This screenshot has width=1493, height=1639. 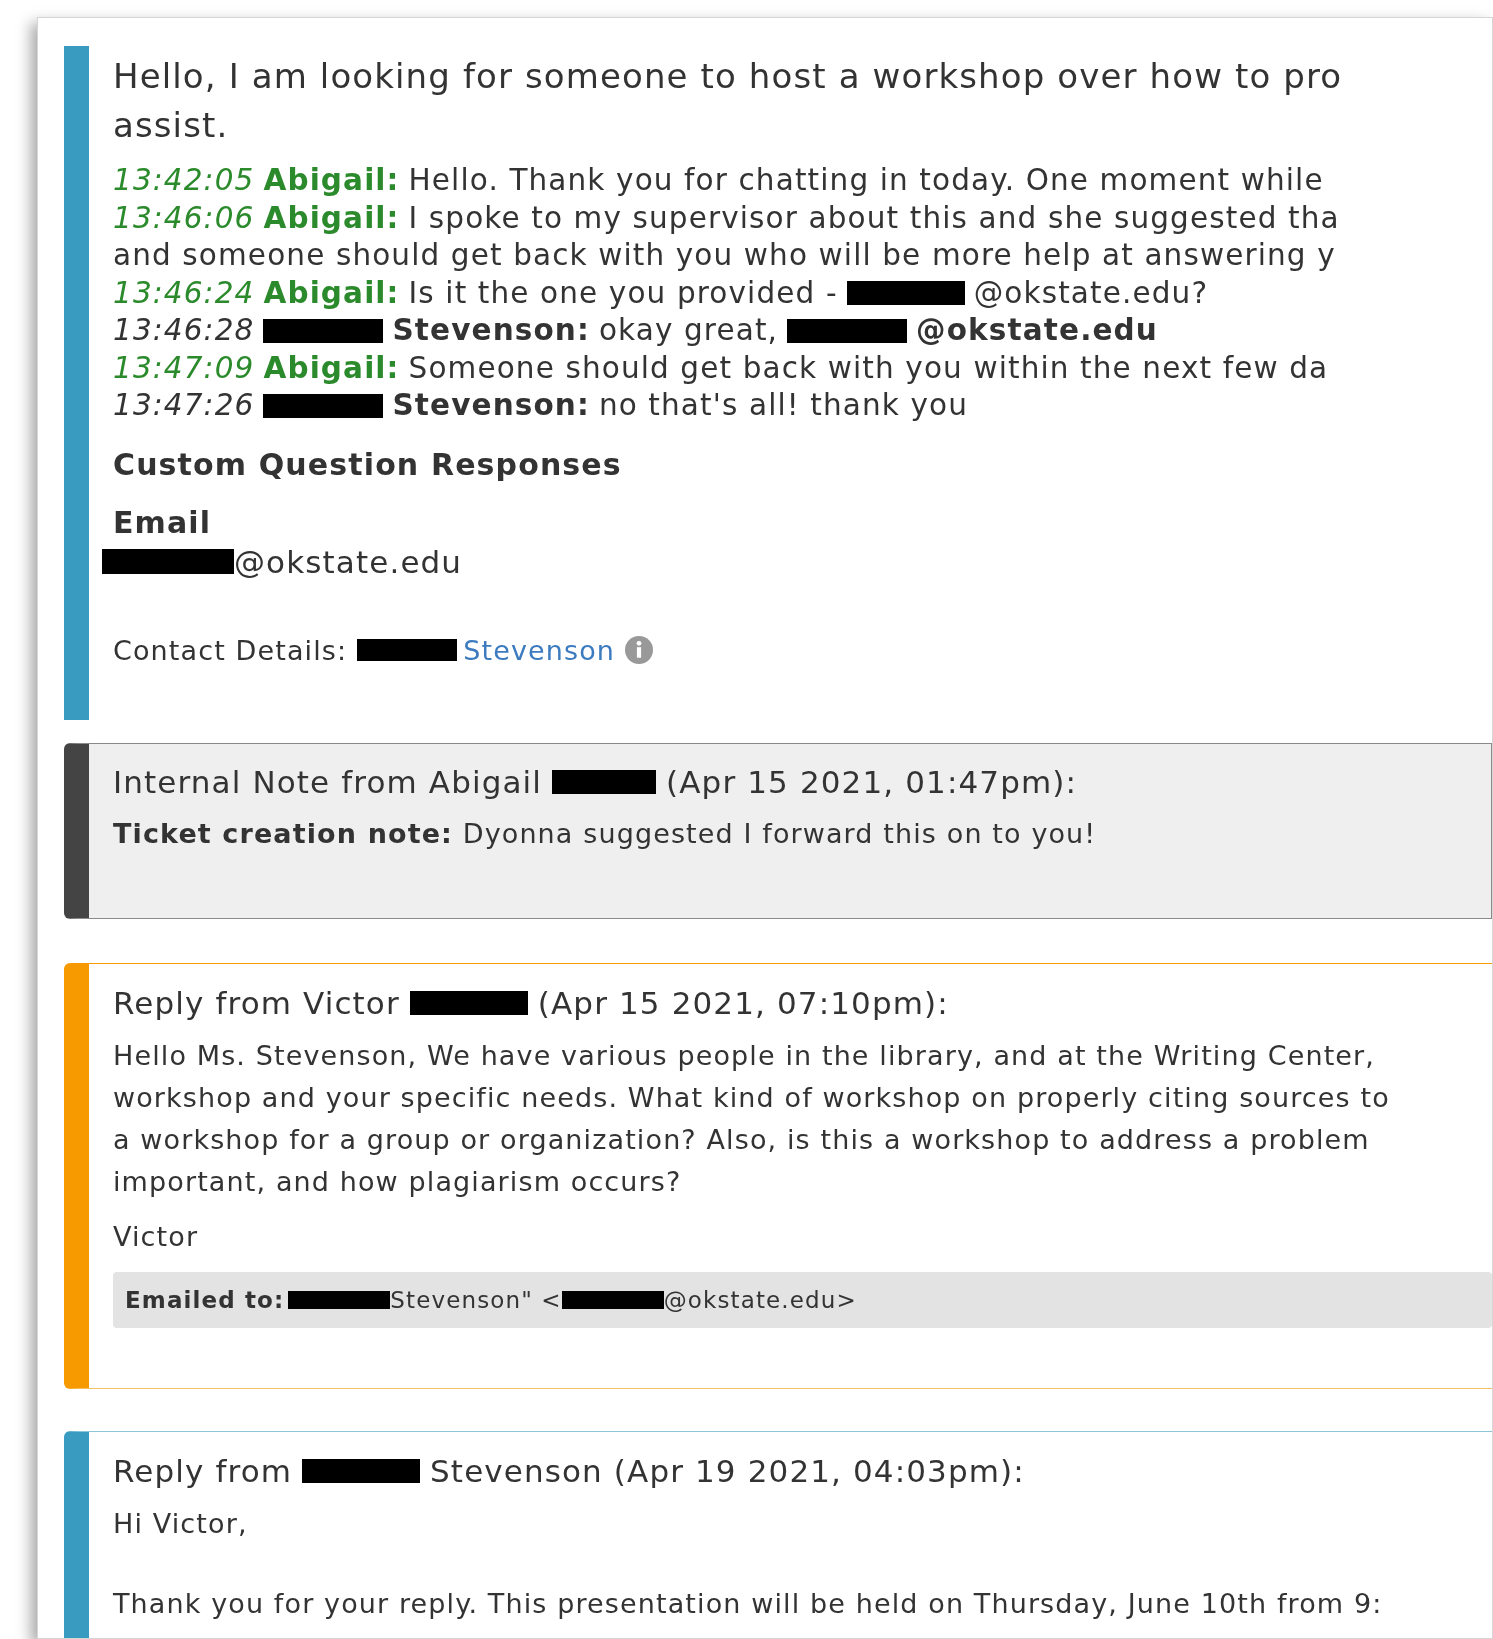 What do you see at coordinates (476, 1300) in the screenshot?
I see `recipient-text: Stevenson" <` at bounding box center [476, 1300].